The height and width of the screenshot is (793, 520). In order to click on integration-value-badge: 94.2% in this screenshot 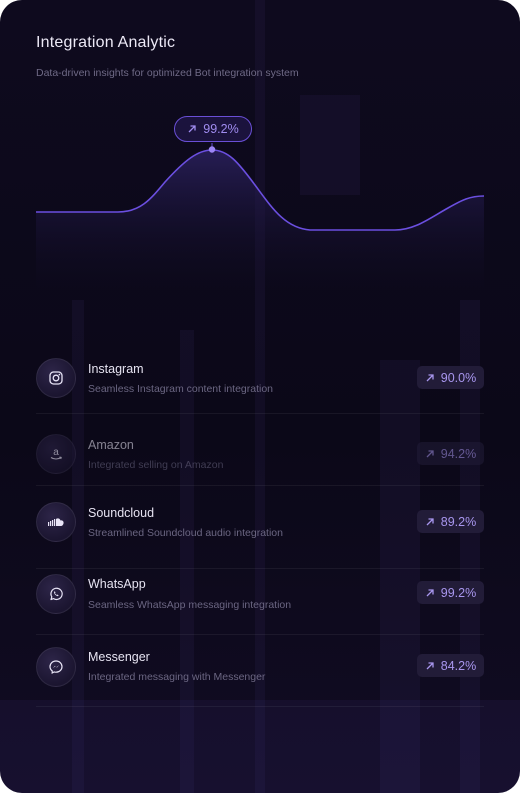, I will do `click(450, 453)`.